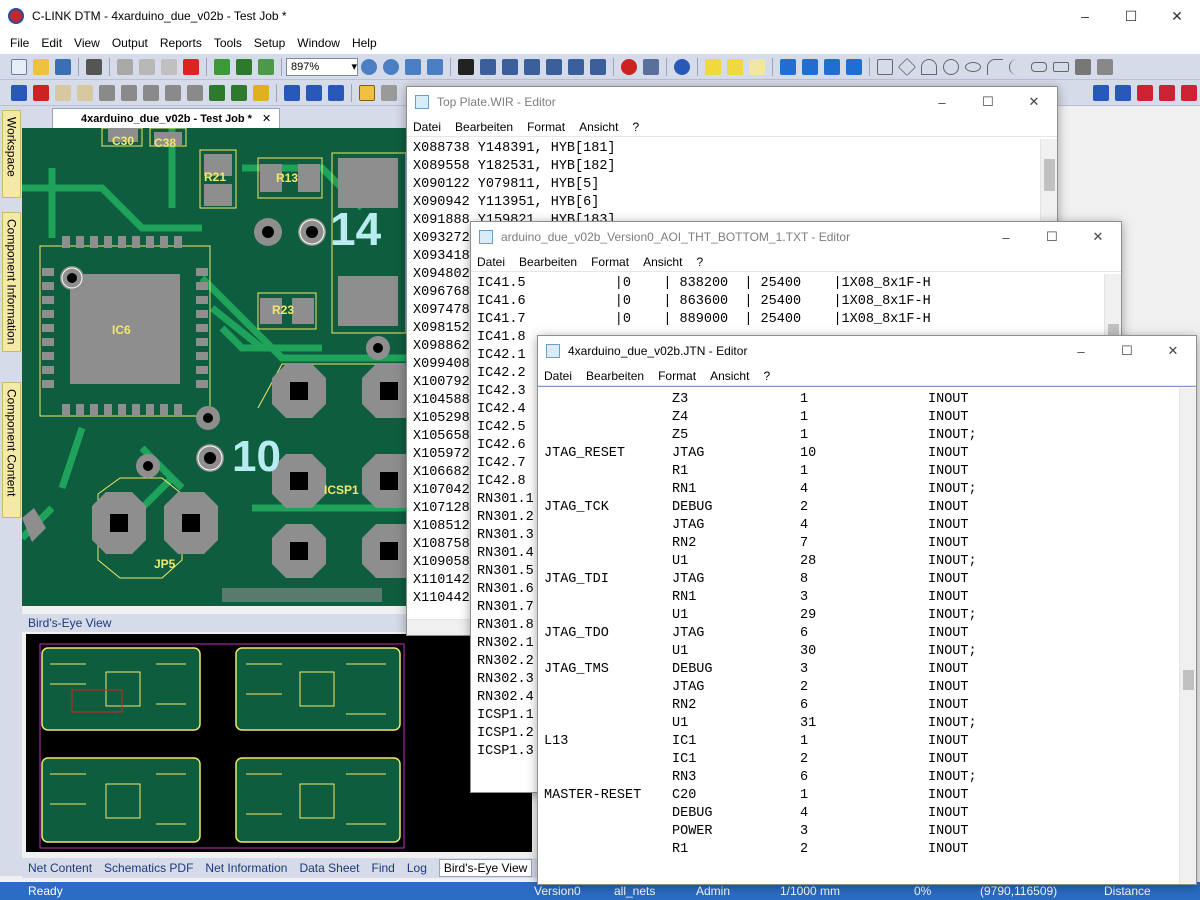 Image resolution: width=1200 pixels, height=900 pixels. Describe the element at coordinates (169, 66) in the screenshot. I see `paste-icon` at that location.